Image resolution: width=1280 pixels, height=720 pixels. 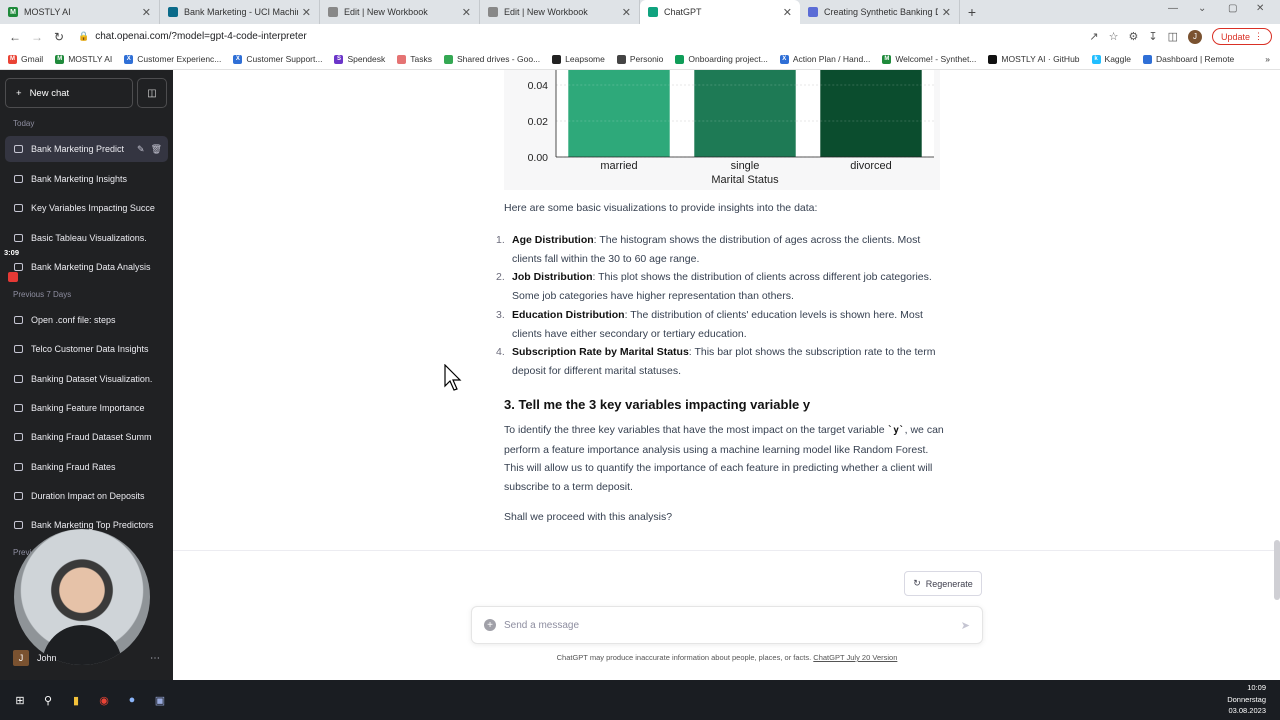 I want to click on tab-title: Bank Marketing - UCI Machine Le, so click(x=241, y=12).